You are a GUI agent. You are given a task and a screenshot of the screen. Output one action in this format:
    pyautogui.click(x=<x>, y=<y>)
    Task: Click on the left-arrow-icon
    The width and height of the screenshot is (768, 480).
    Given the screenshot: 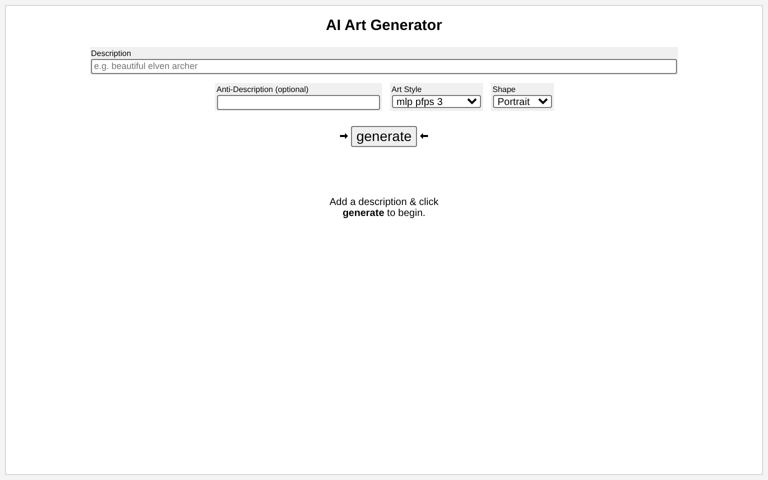 What is the action you would take?
    pyautogui.click(x=424, y=136)
    